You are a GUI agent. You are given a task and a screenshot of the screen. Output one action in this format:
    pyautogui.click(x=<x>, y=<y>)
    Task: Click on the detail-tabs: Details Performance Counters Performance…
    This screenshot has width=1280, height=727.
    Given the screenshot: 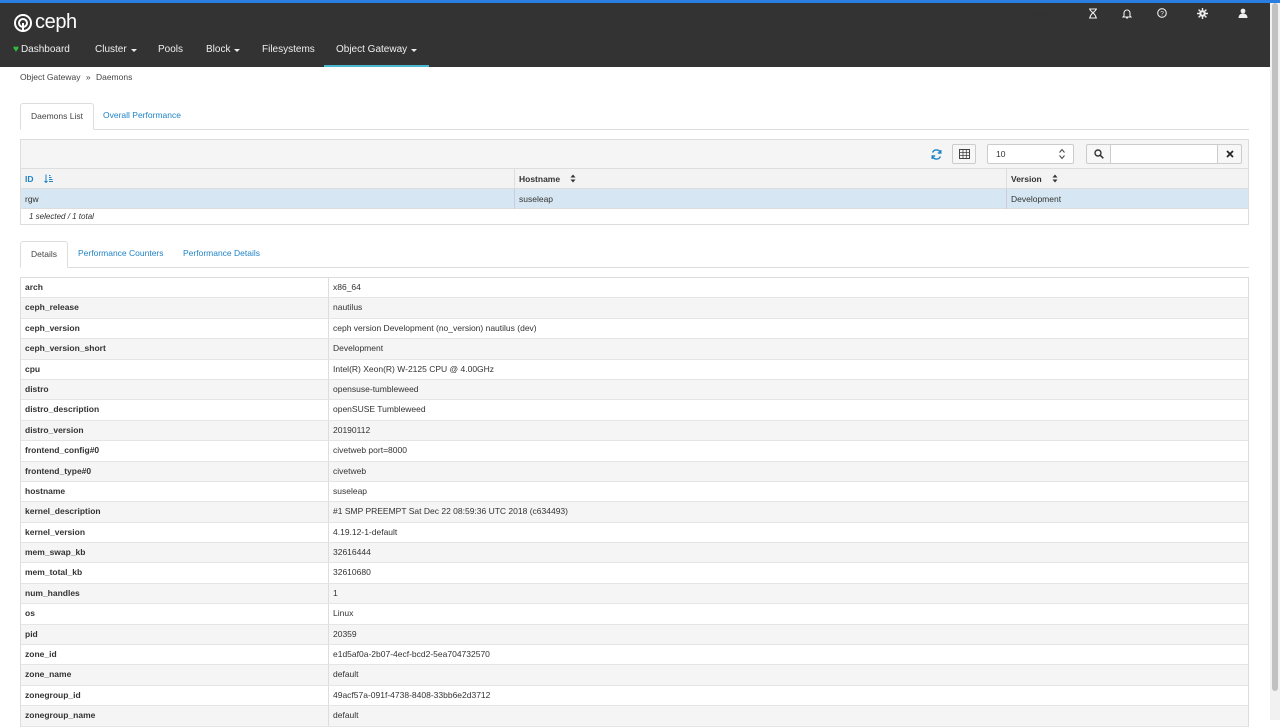 What is the action you would take?
    pyautogui.click(x=634, y=254)
    